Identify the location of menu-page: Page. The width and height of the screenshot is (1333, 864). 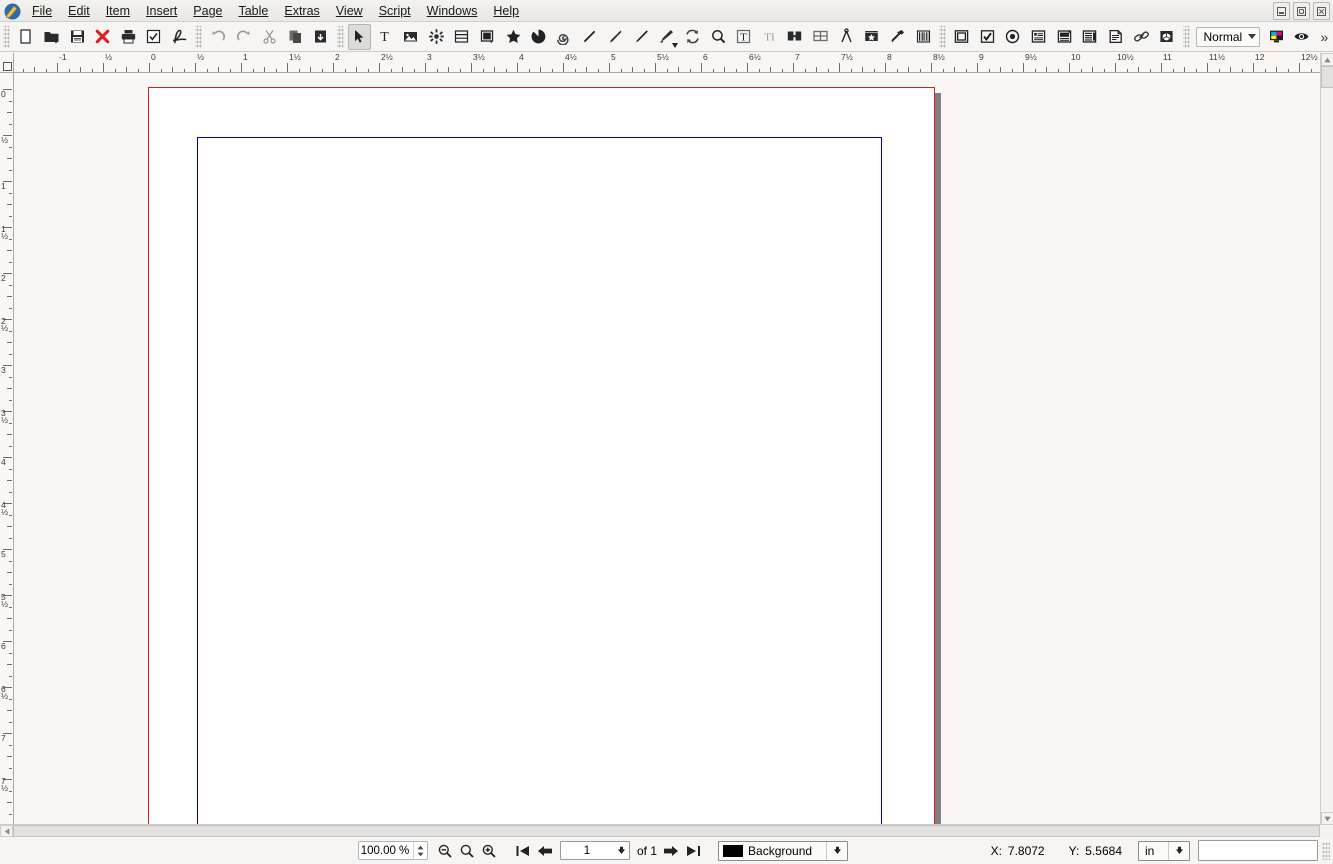
(207, 12).